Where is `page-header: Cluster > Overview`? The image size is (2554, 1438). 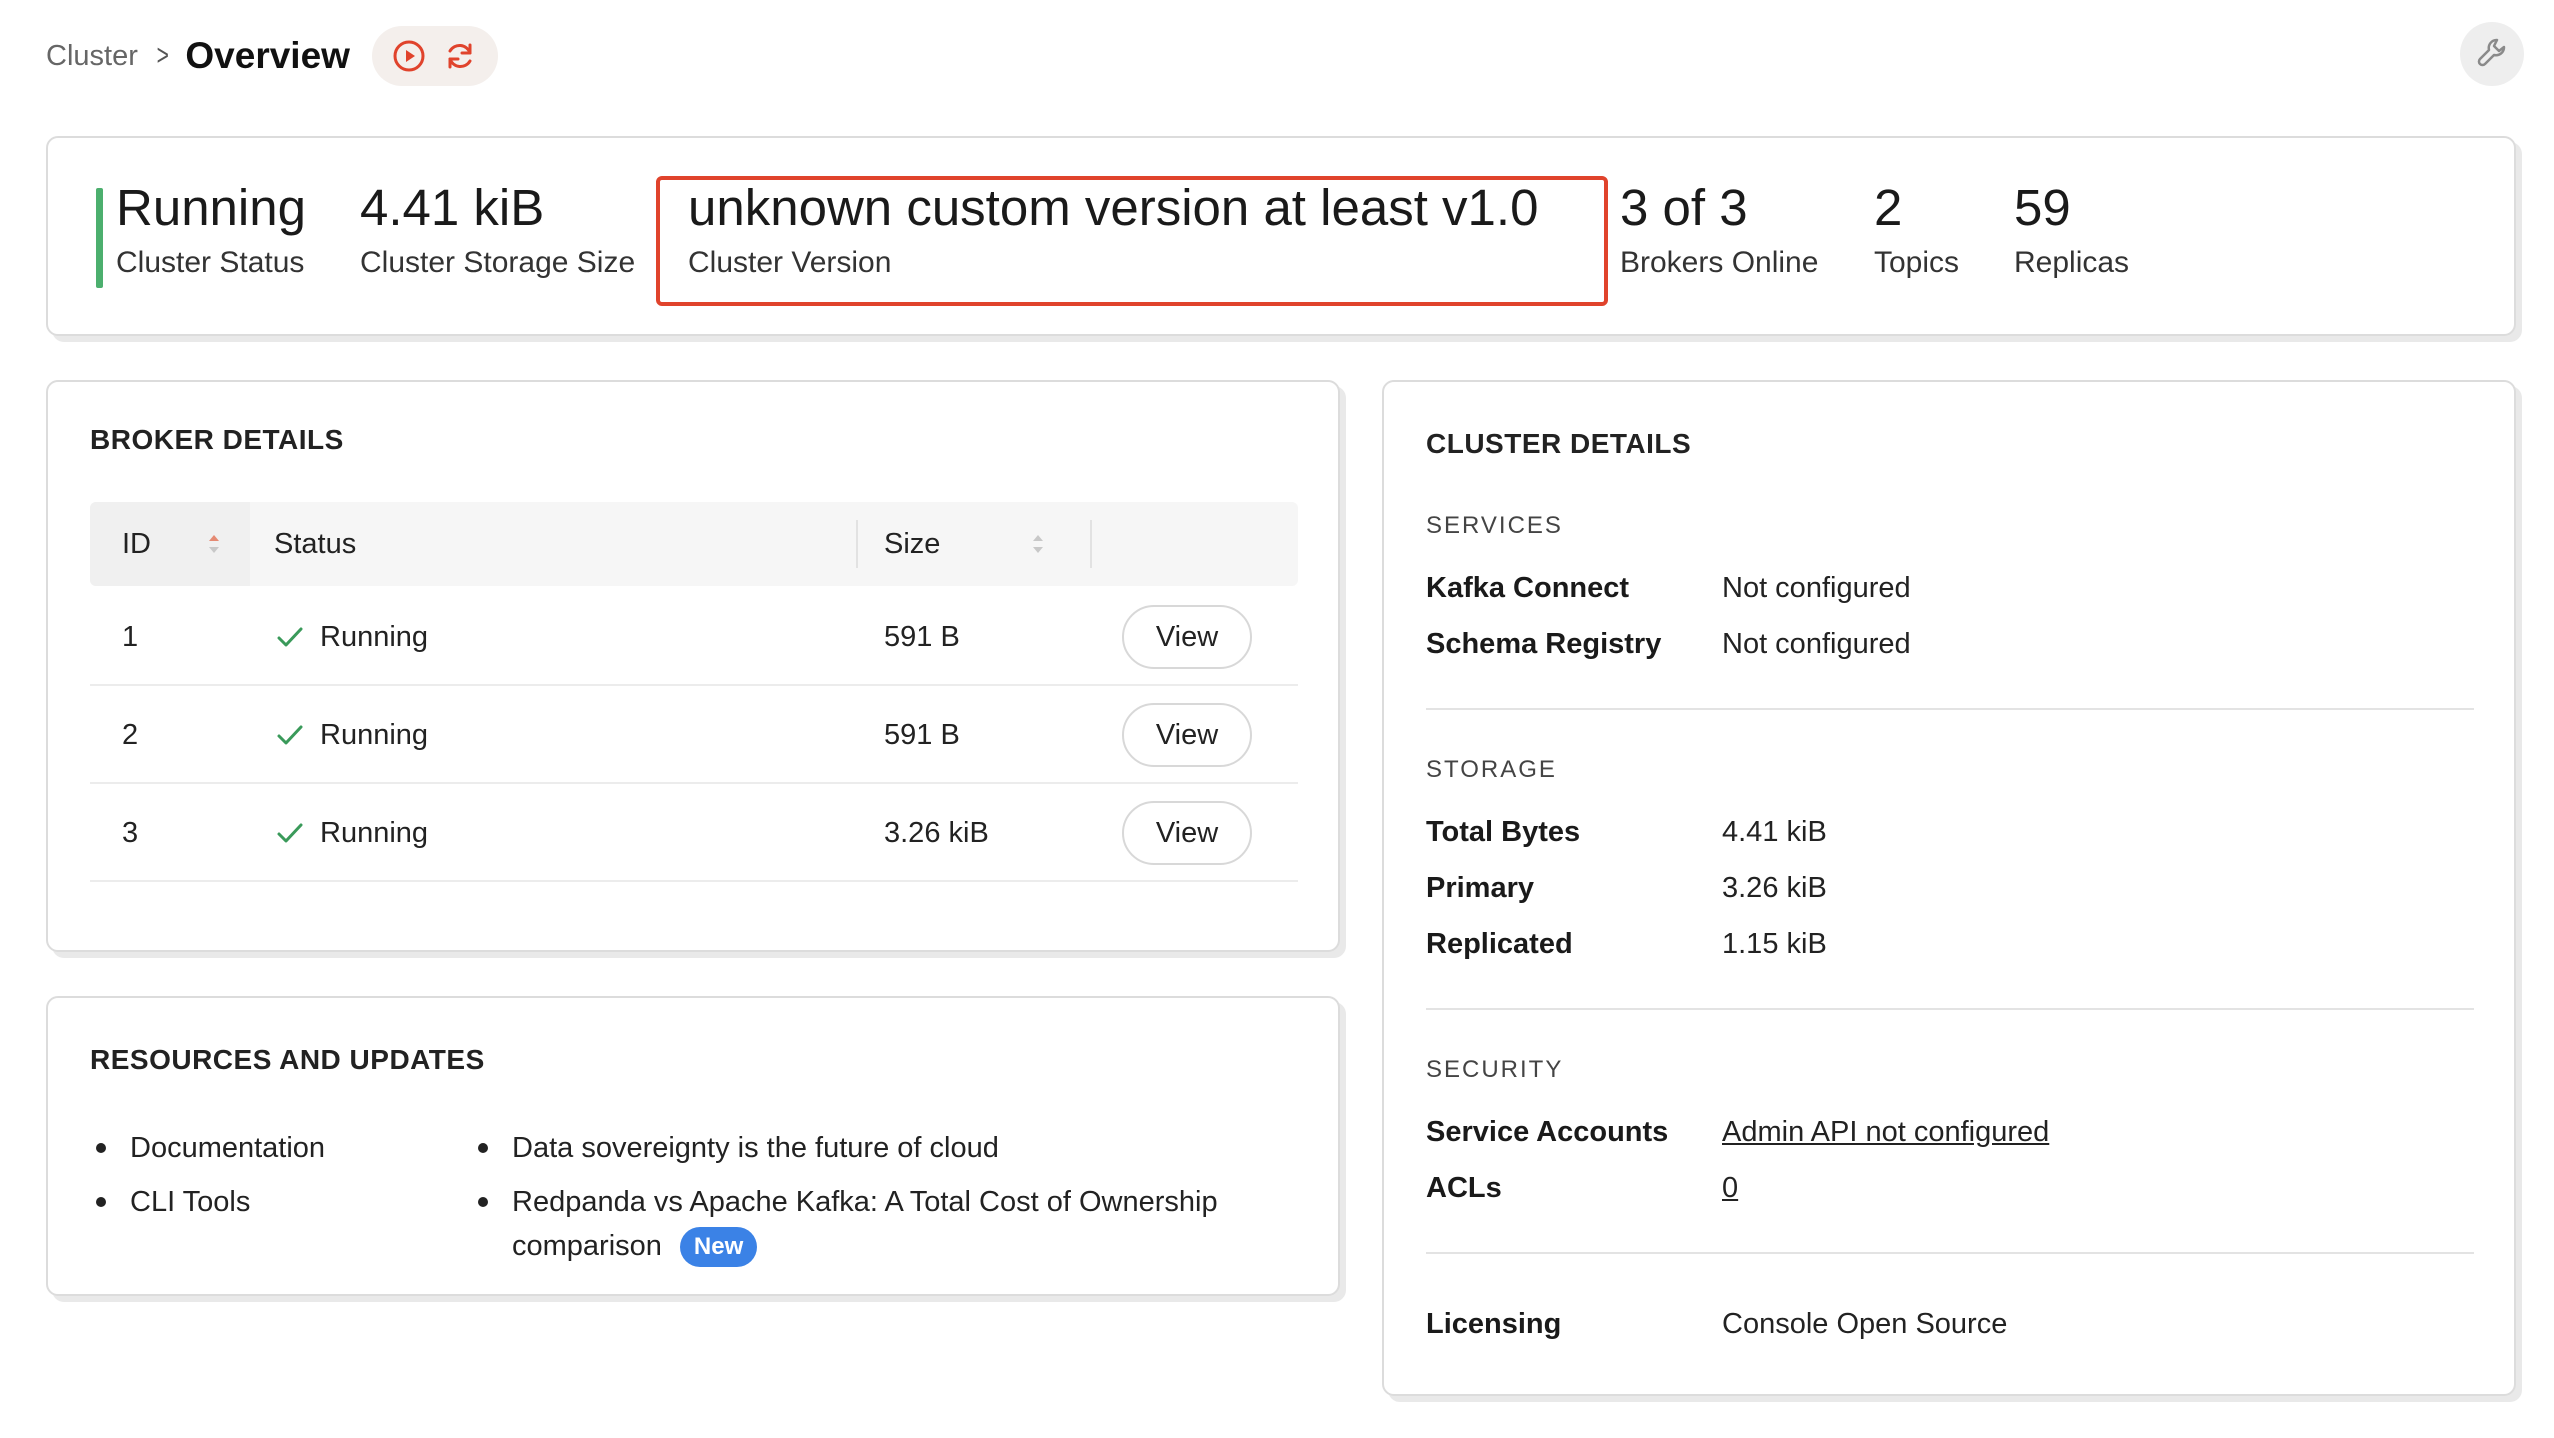 page-header: Cluster > Overview is located at coordinates (272, 56).